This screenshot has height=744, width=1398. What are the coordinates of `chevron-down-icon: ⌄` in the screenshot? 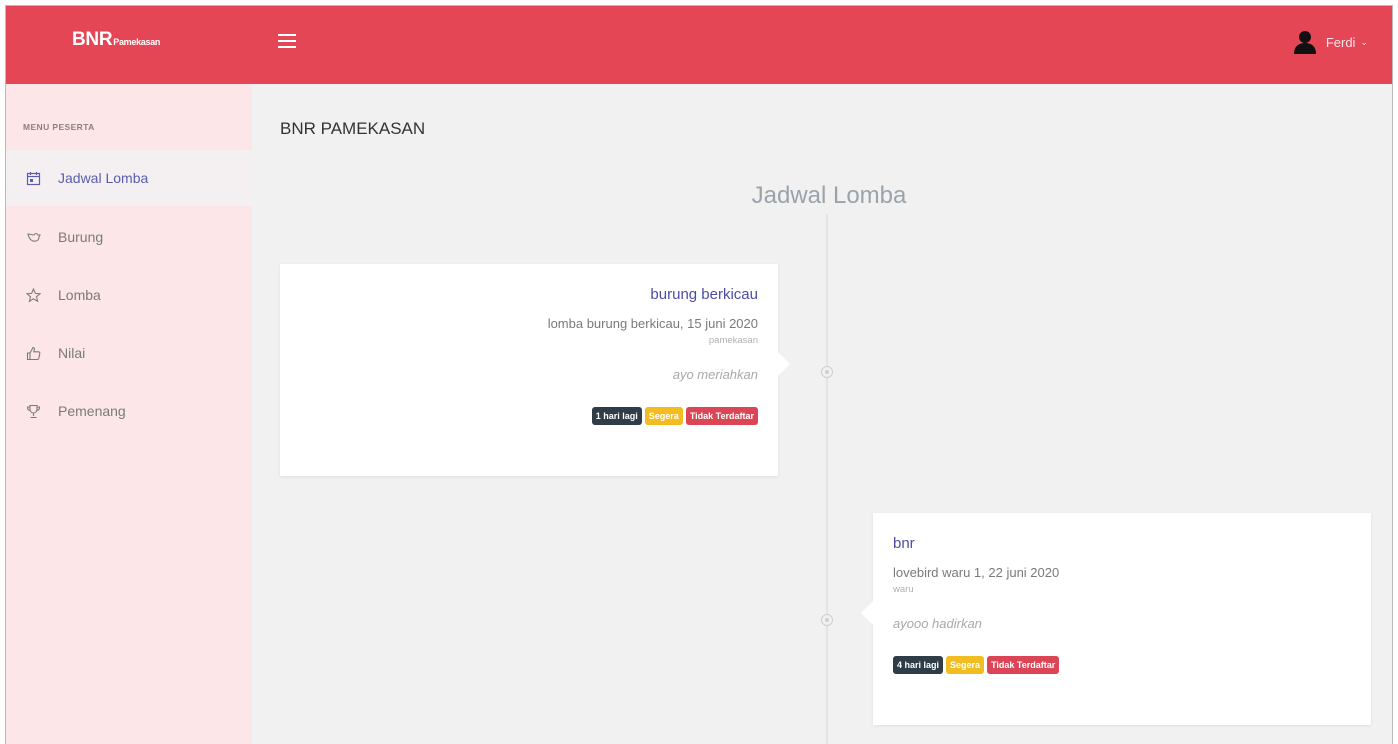 It's located at (1364, 41).